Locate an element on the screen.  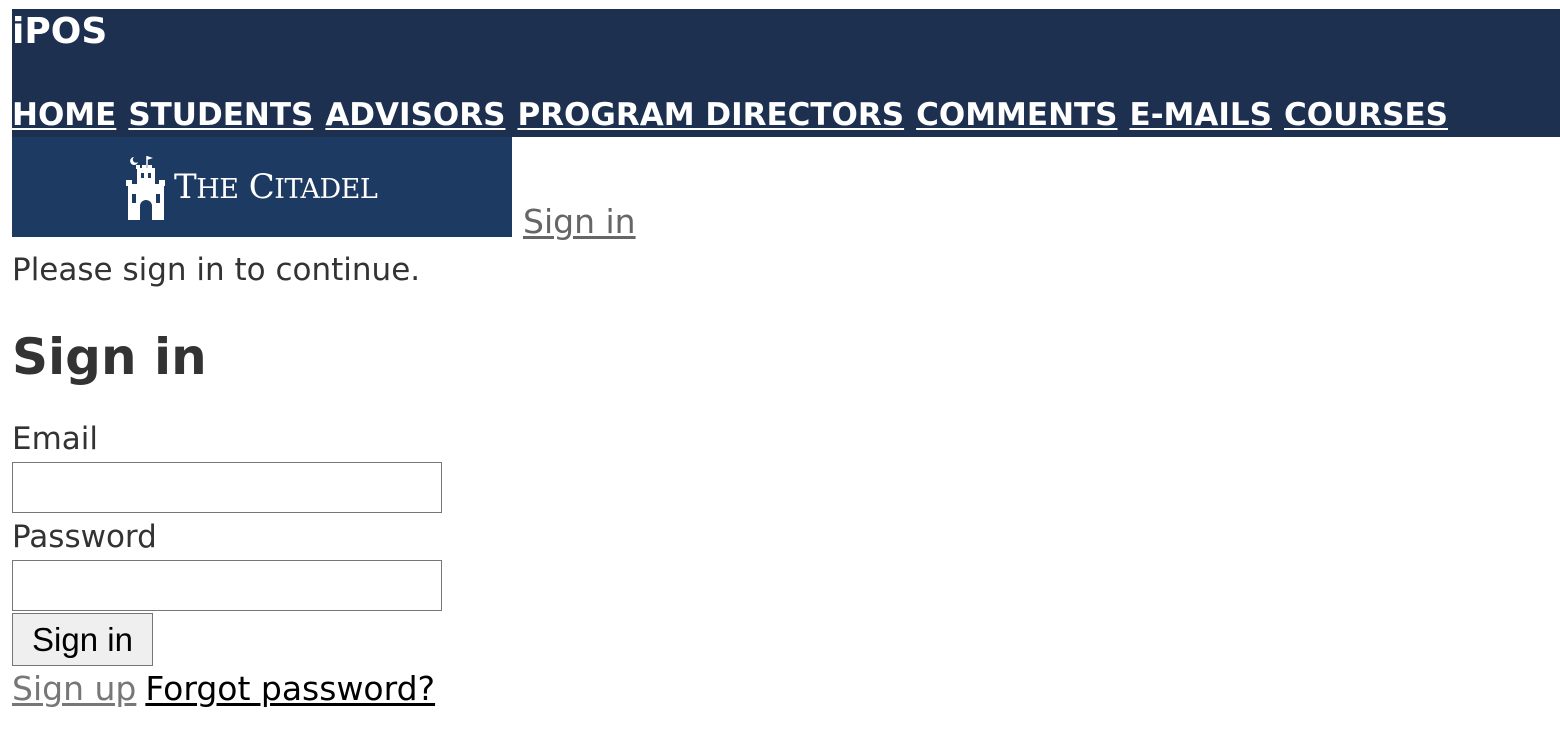
brand-title: iPOS is located at coordinates (60, 31).